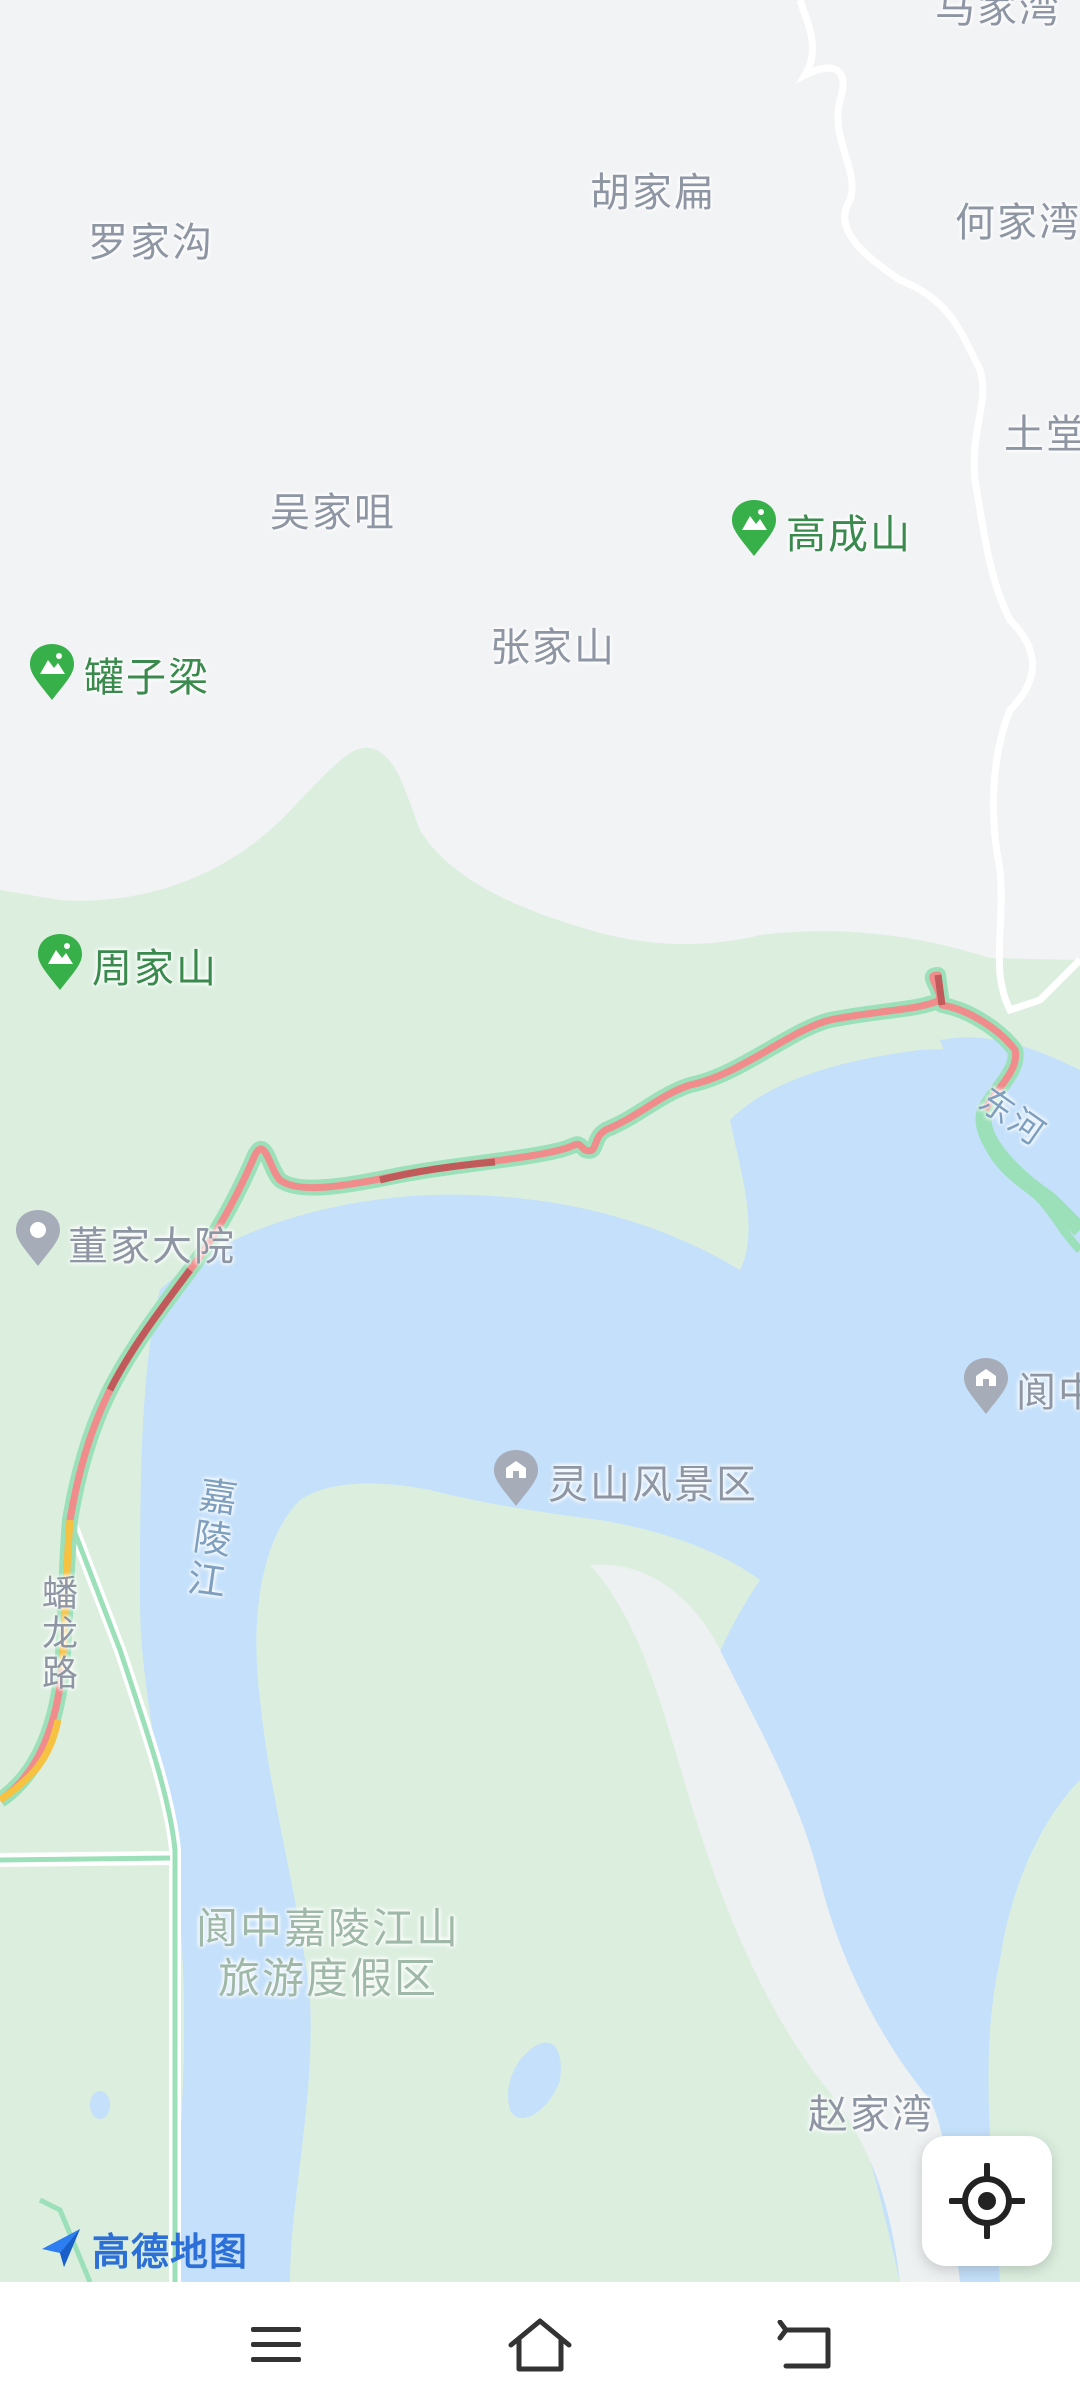 This screenshot has width=1080, height=2408. What do you see at coordinates (152, 1243) in the screenshot?
I see `place-label-dongjiayuan: 董家大院` at bounding box center [152, 1243].